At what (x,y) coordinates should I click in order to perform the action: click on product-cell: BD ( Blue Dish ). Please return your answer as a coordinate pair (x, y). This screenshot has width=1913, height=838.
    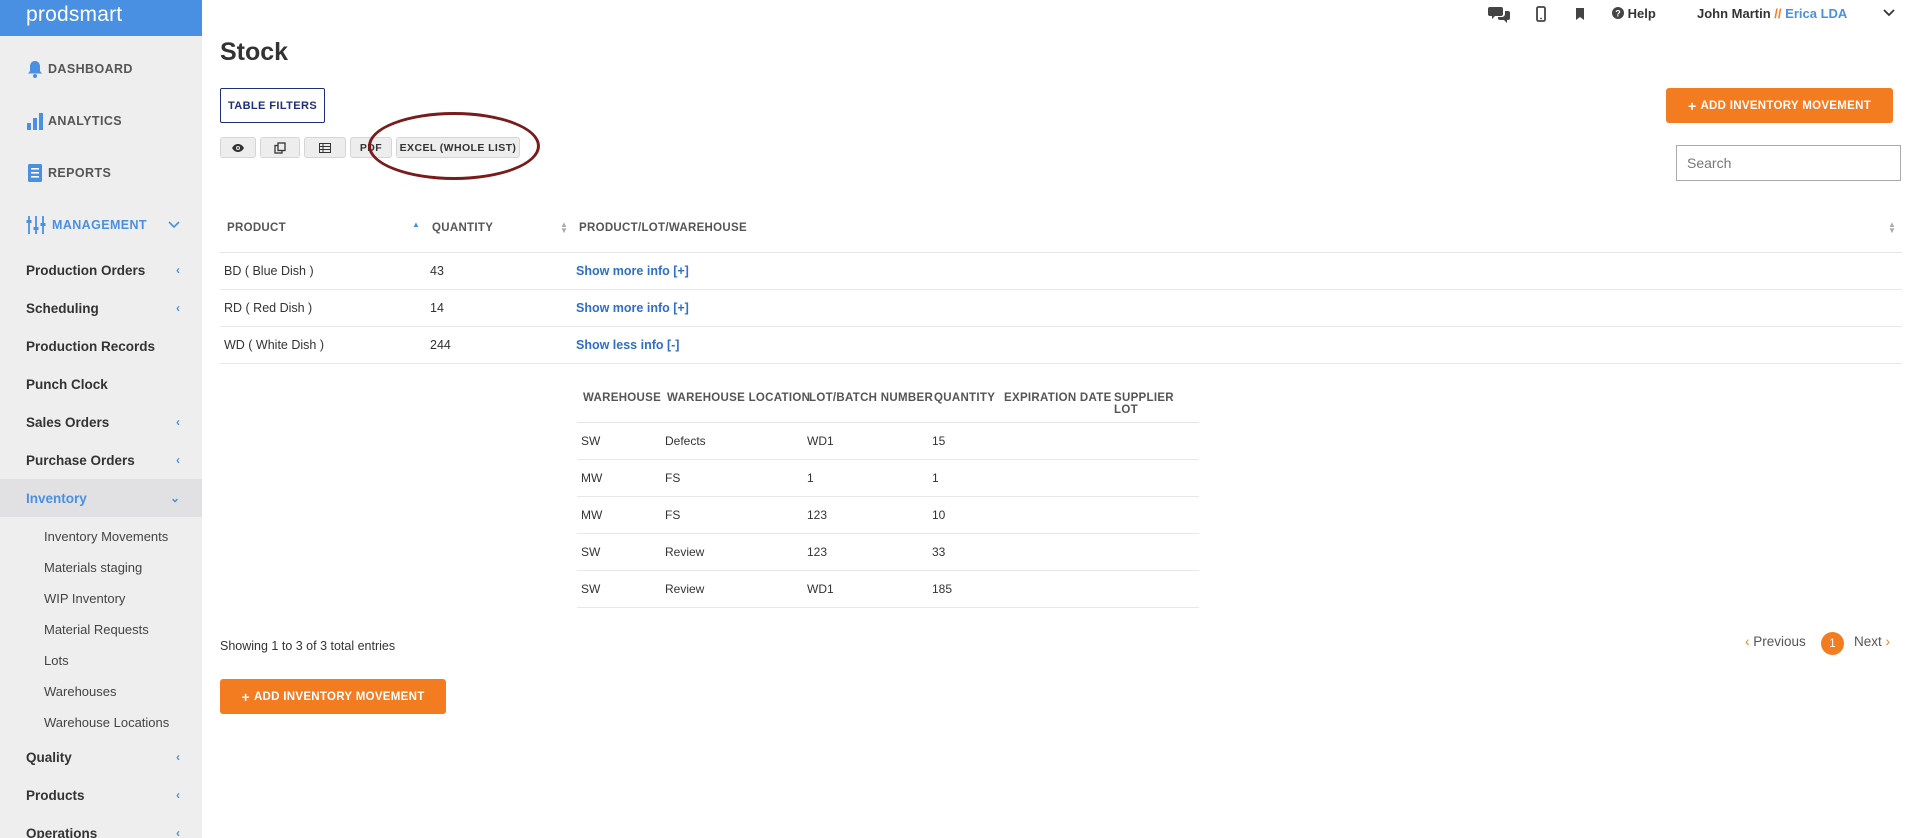
    Looking at the image, I should click on (269, 271).